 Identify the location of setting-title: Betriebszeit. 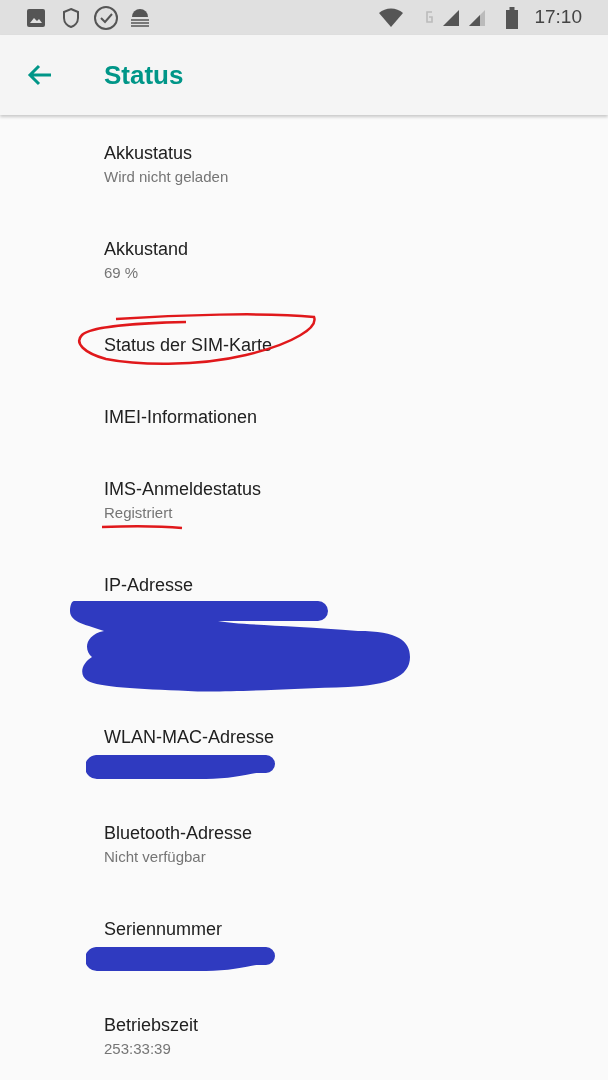
(151, 1025).